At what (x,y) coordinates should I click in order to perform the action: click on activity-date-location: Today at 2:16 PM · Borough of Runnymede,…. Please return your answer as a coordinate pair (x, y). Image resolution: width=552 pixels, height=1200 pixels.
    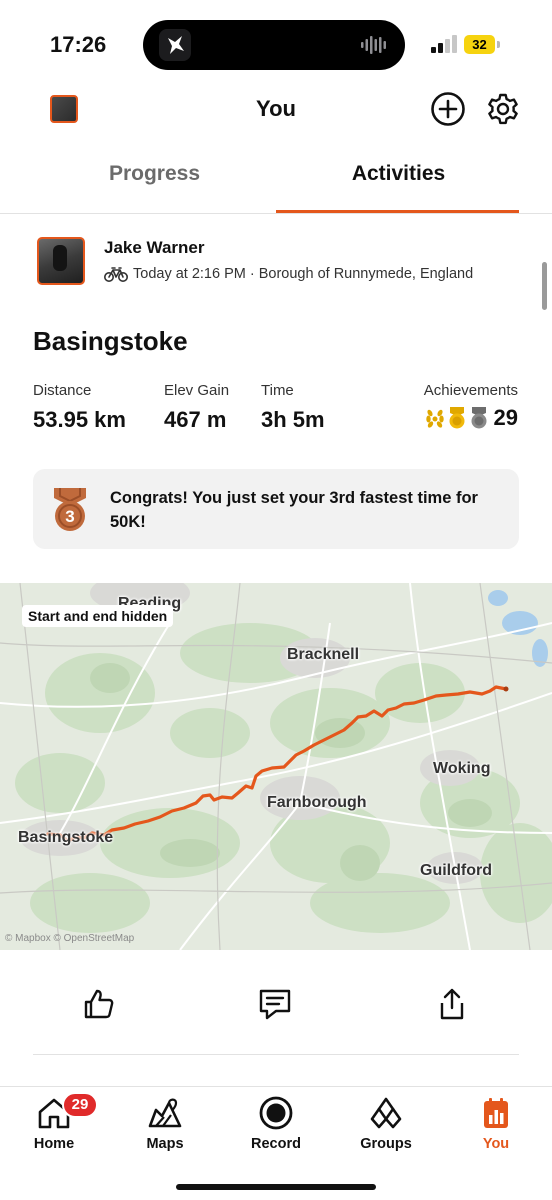
    Looking at the image, I should click on (303, 274).